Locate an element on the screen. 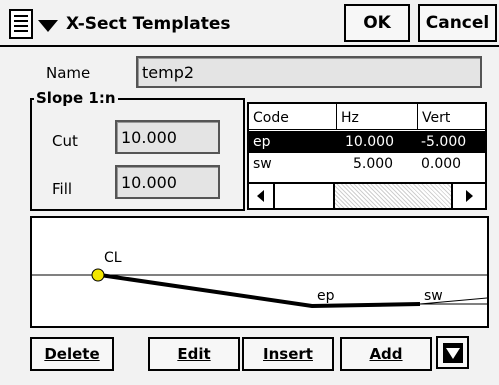 The height and width of the screenshot is (385, 499). horizontal-scrollbar is located at coordinates (367, 195).